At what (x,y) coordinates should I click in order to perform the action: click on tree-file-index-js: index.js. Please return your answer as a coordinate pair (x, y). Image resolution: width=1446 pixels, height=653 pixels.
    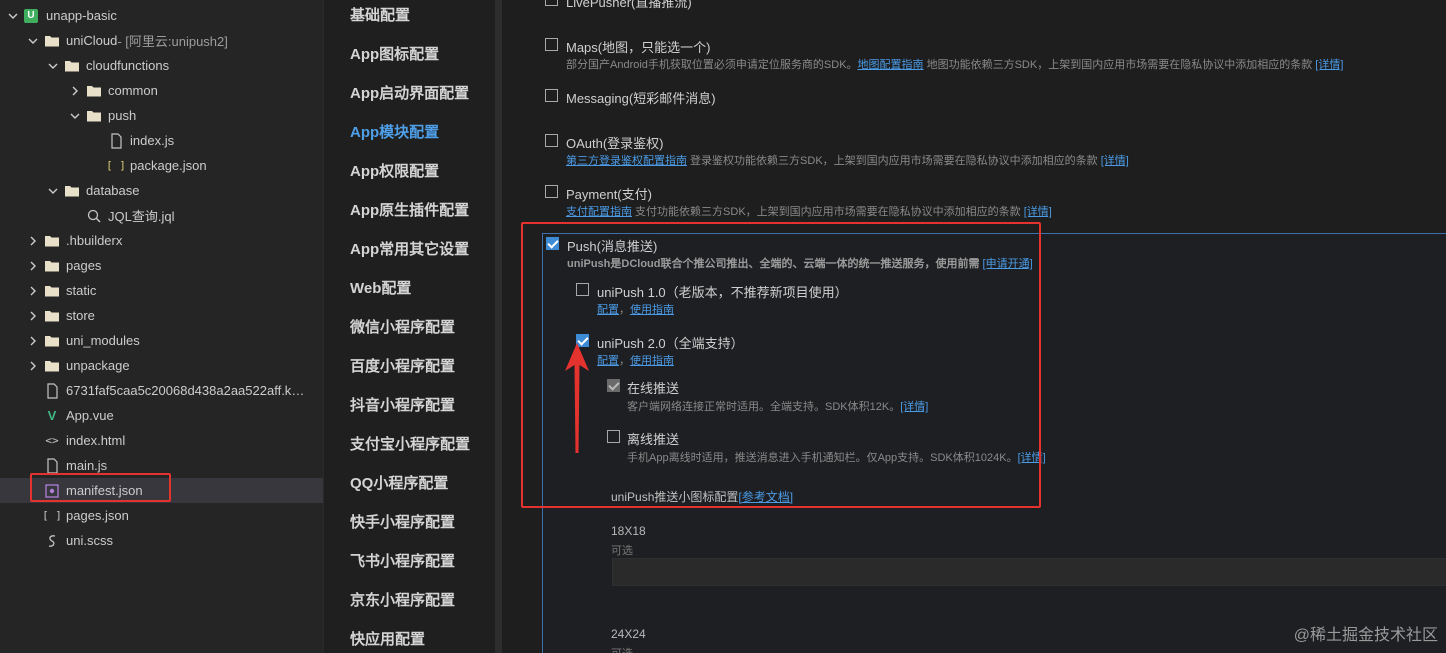
    Looking at the image, I should click on (161, 140).